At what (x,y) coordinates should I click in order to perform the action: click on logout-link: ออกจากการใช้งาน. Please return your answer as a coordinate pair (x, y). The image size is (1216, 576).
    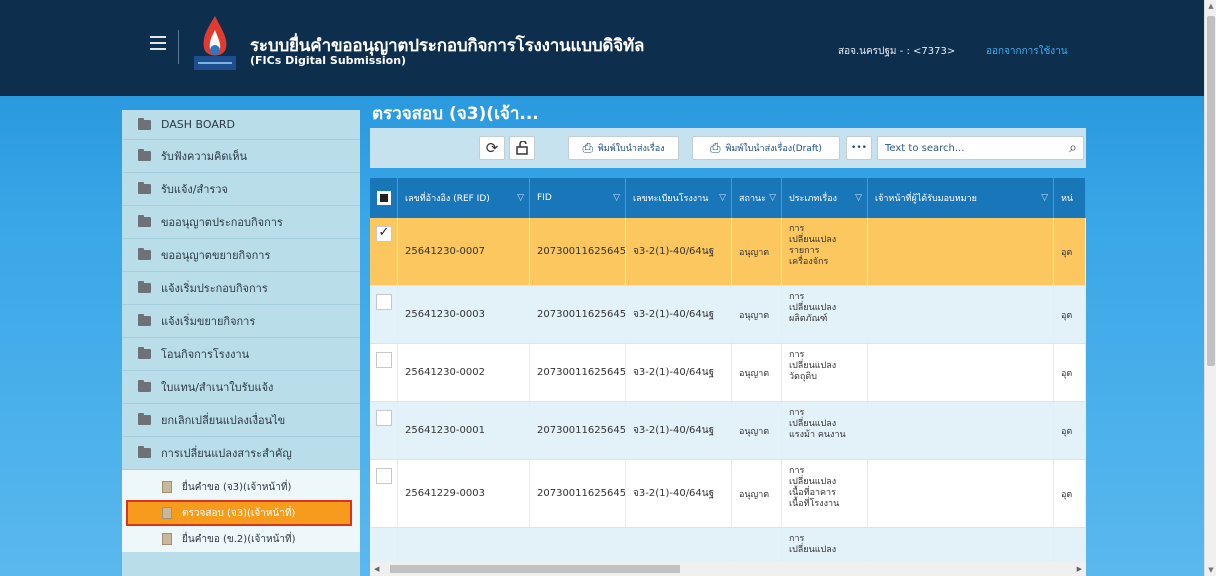
    Looking at the image, I should click on (1027, 51).